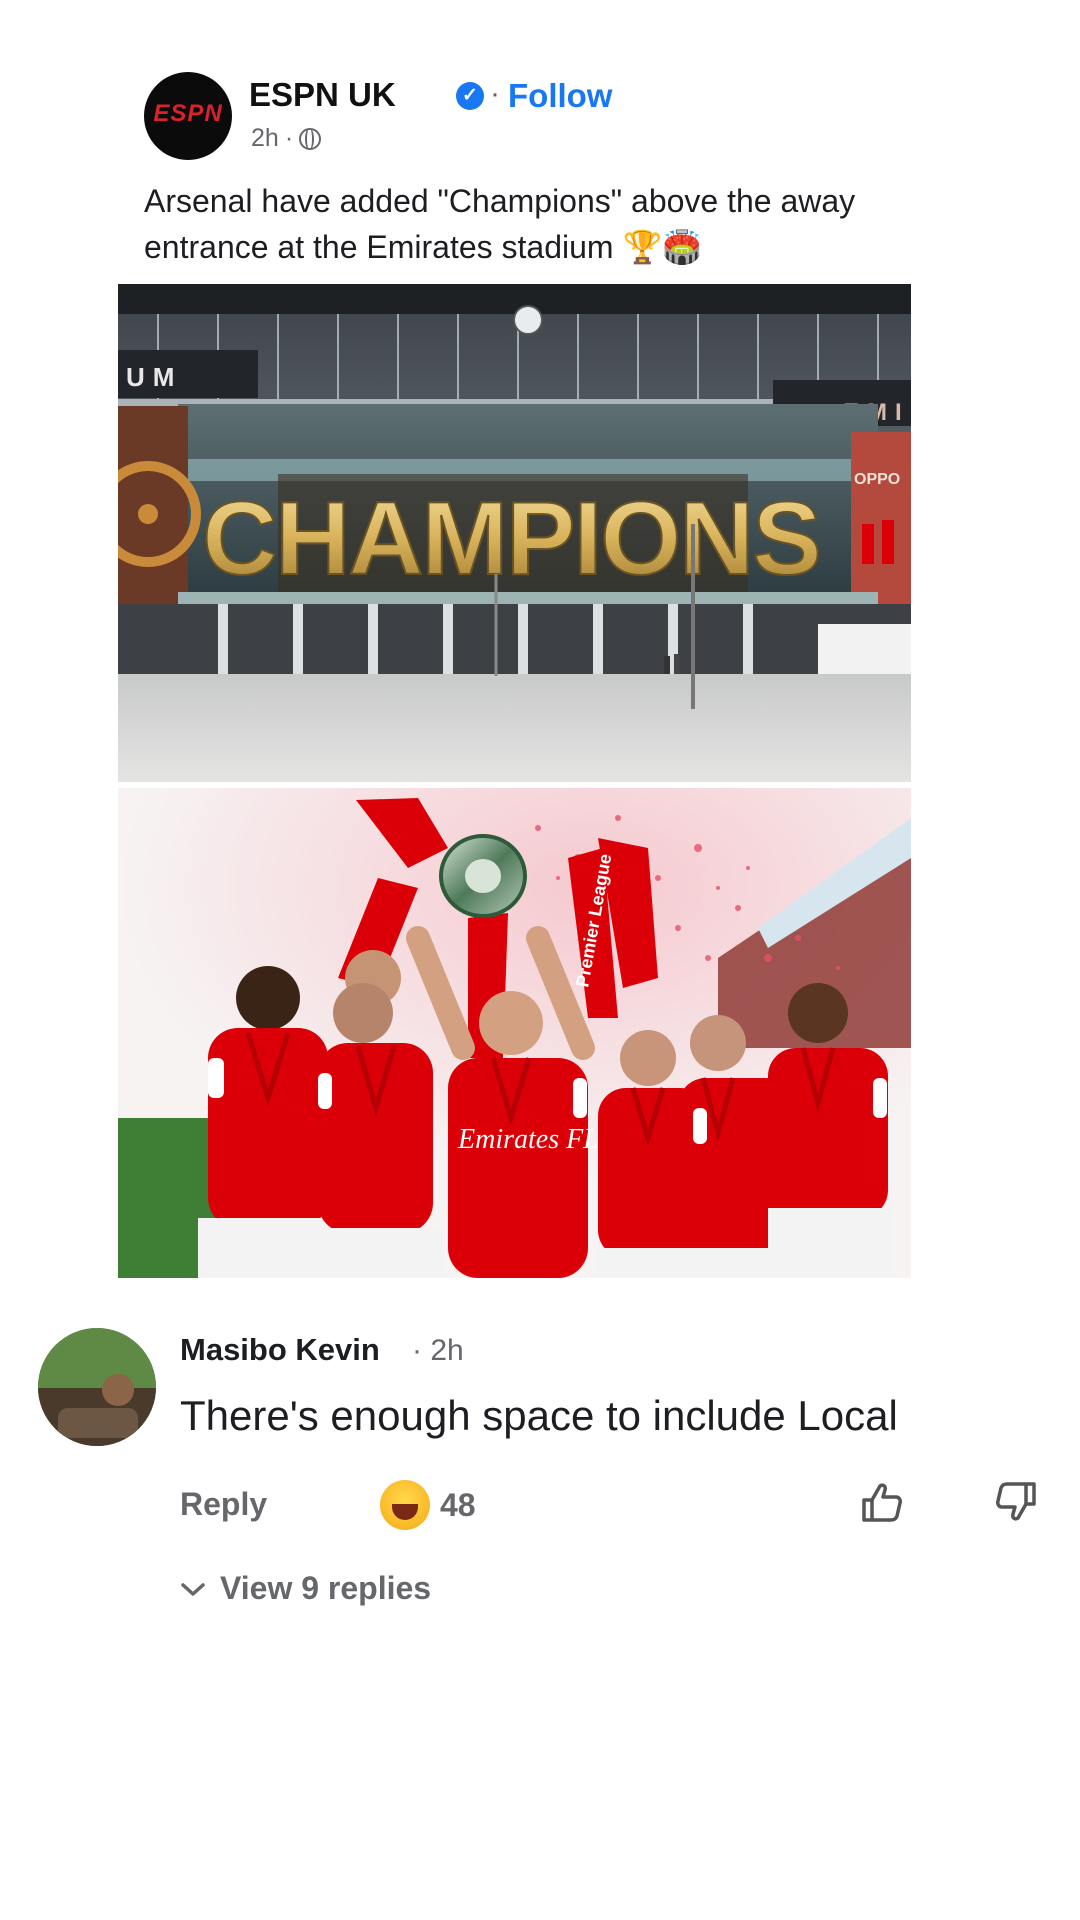 The height and width of the screenshot is (1920, 1080). I want to click on post-time: 2h, so click(265, 138).